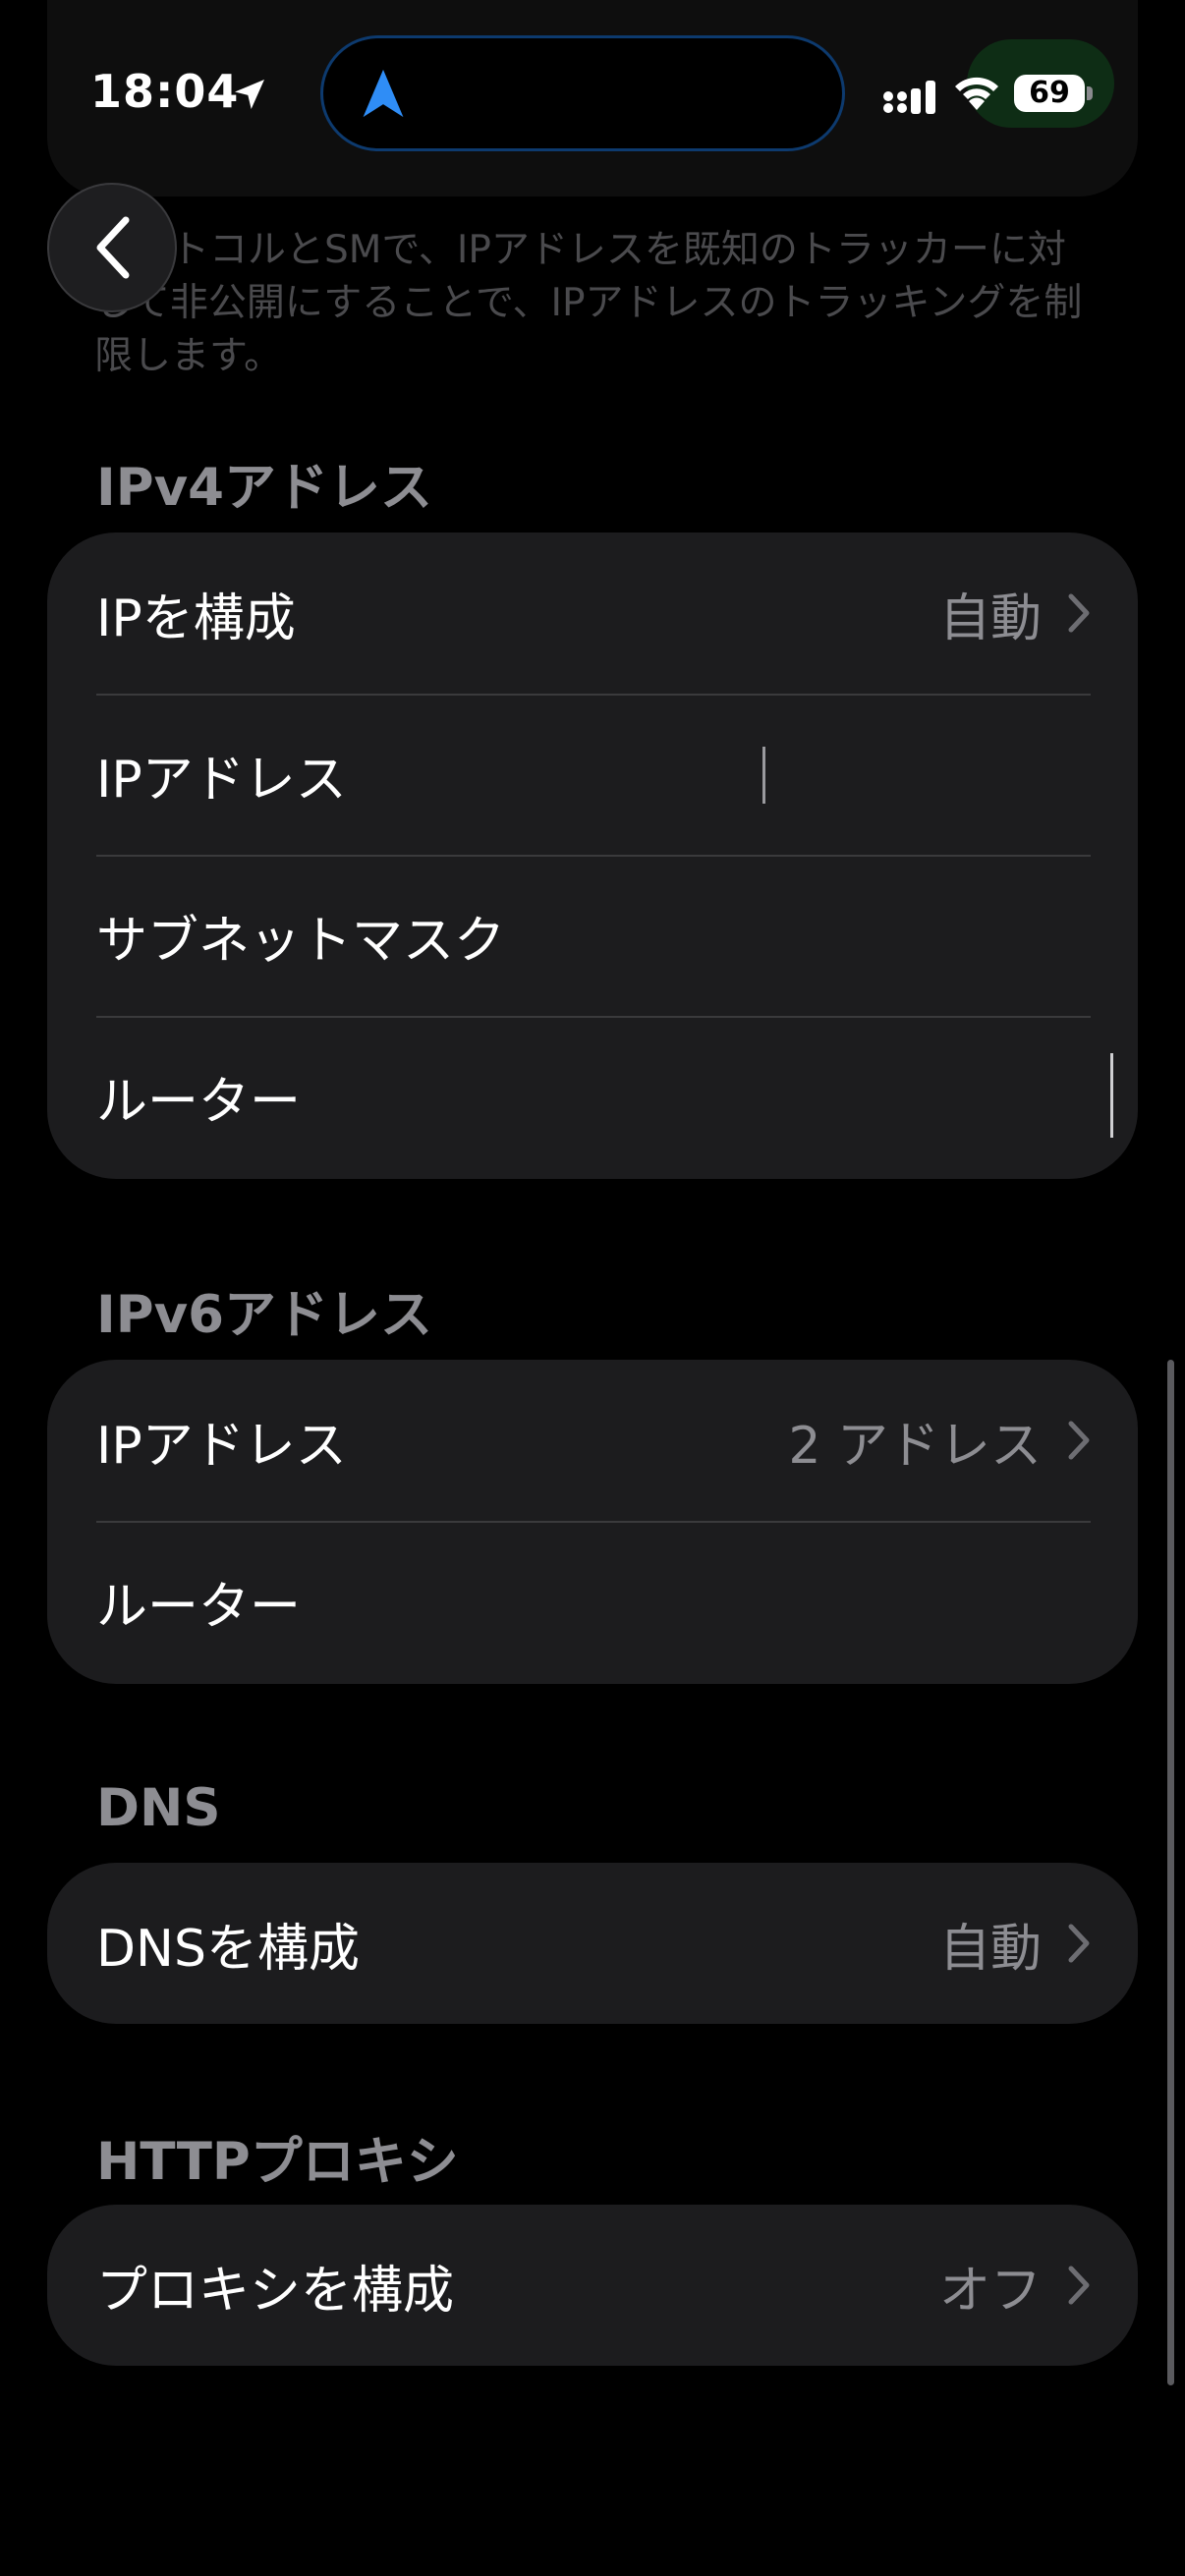 Image resolution: width=1185 pixels, height=2576 pixels. Describe the element at coordinates (264, 488) in the screenshot. I see `section-header-ipv4: IPv4アドレス` at that location.